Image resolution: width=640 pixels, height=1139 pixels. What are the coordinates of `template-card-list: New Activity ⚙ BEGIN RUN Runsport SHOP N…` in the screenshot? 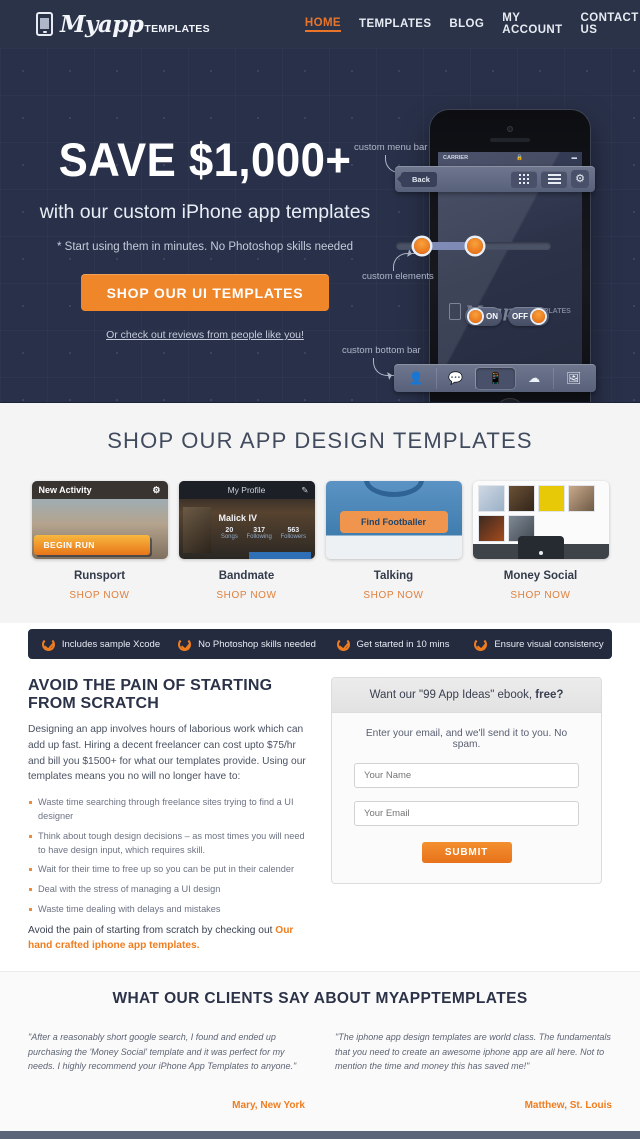 It's located at (320, 541).